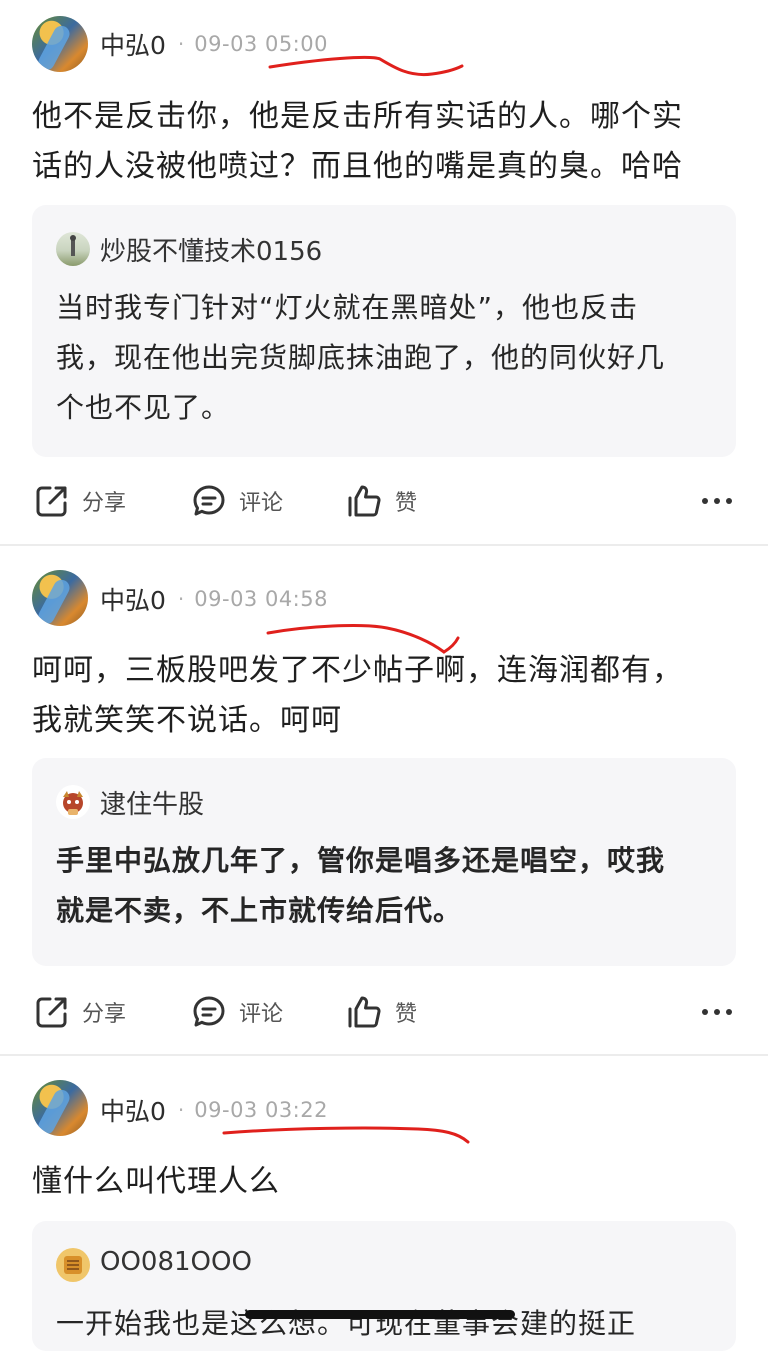  Describe the element at coordinates (386, 886) in the screenshot. I see `quoted-text: 手里中弘放几年了，管你是唱多还是唱空，哎我 就是不卖，不上市就传给后代。` at that location.